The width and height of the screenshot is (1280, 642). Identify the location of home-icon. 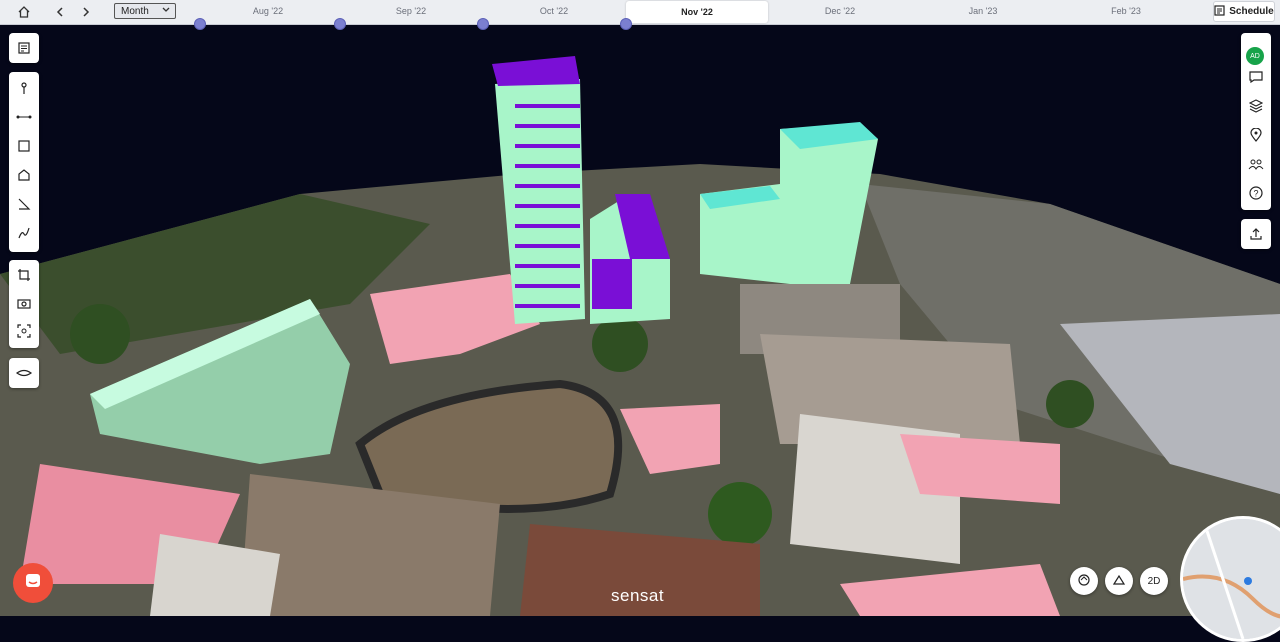
(24, 12).